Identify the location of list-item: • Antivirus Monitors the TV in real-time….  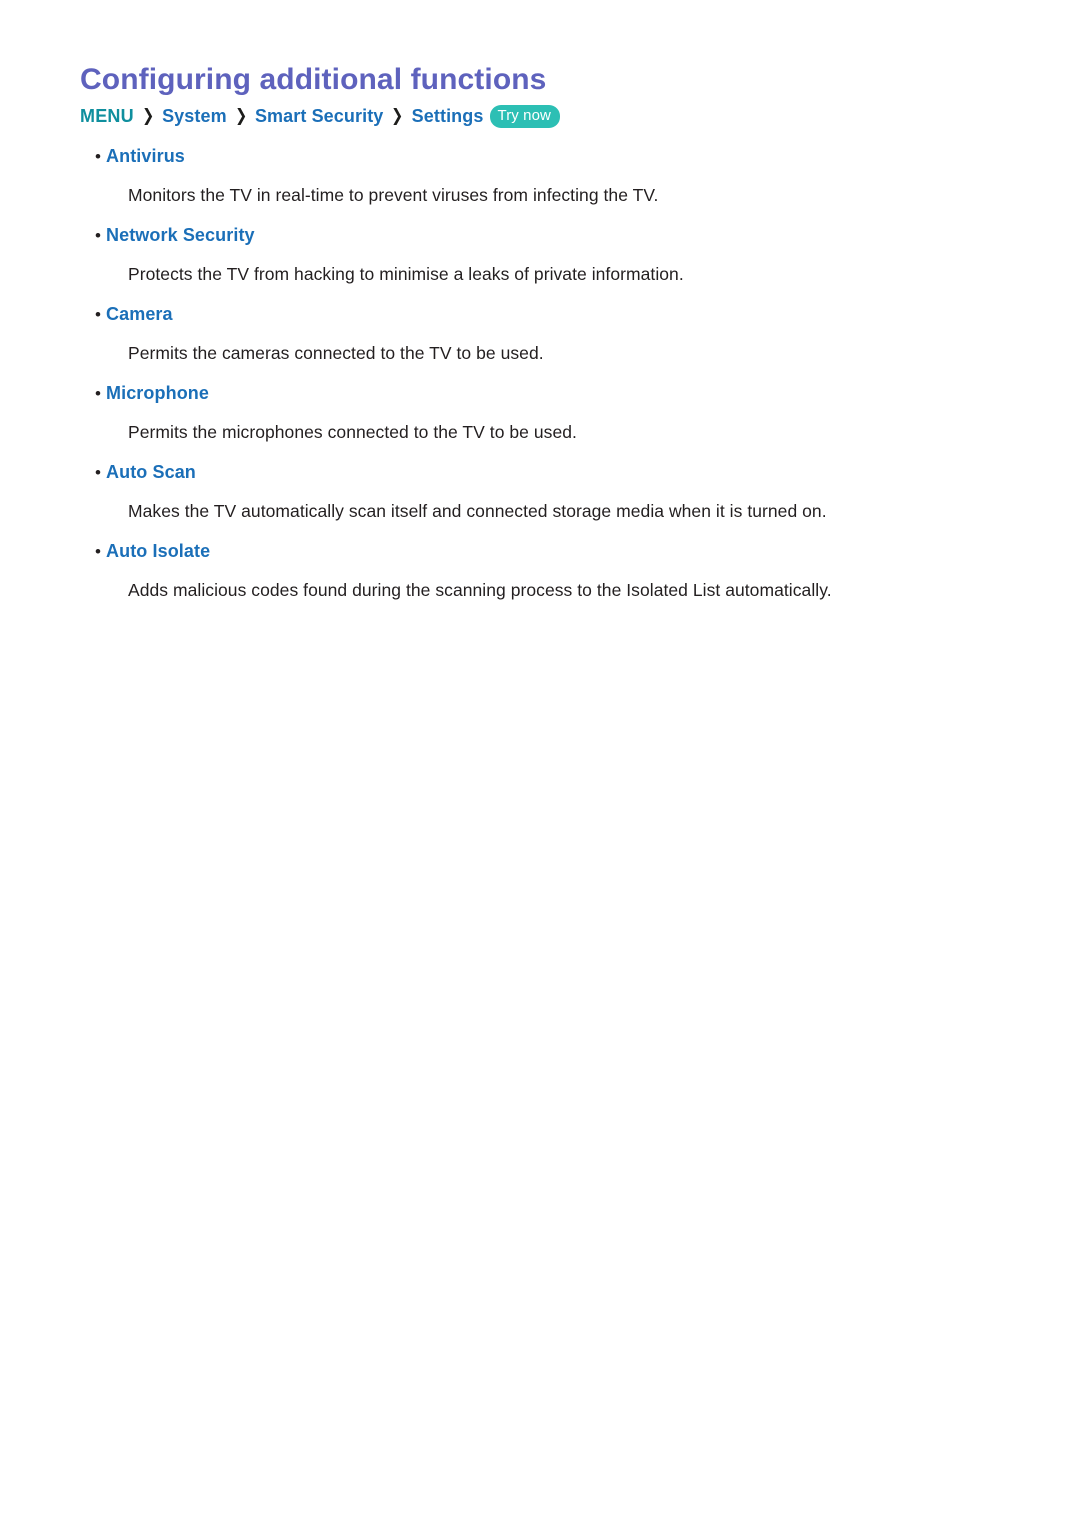
(521, 175).